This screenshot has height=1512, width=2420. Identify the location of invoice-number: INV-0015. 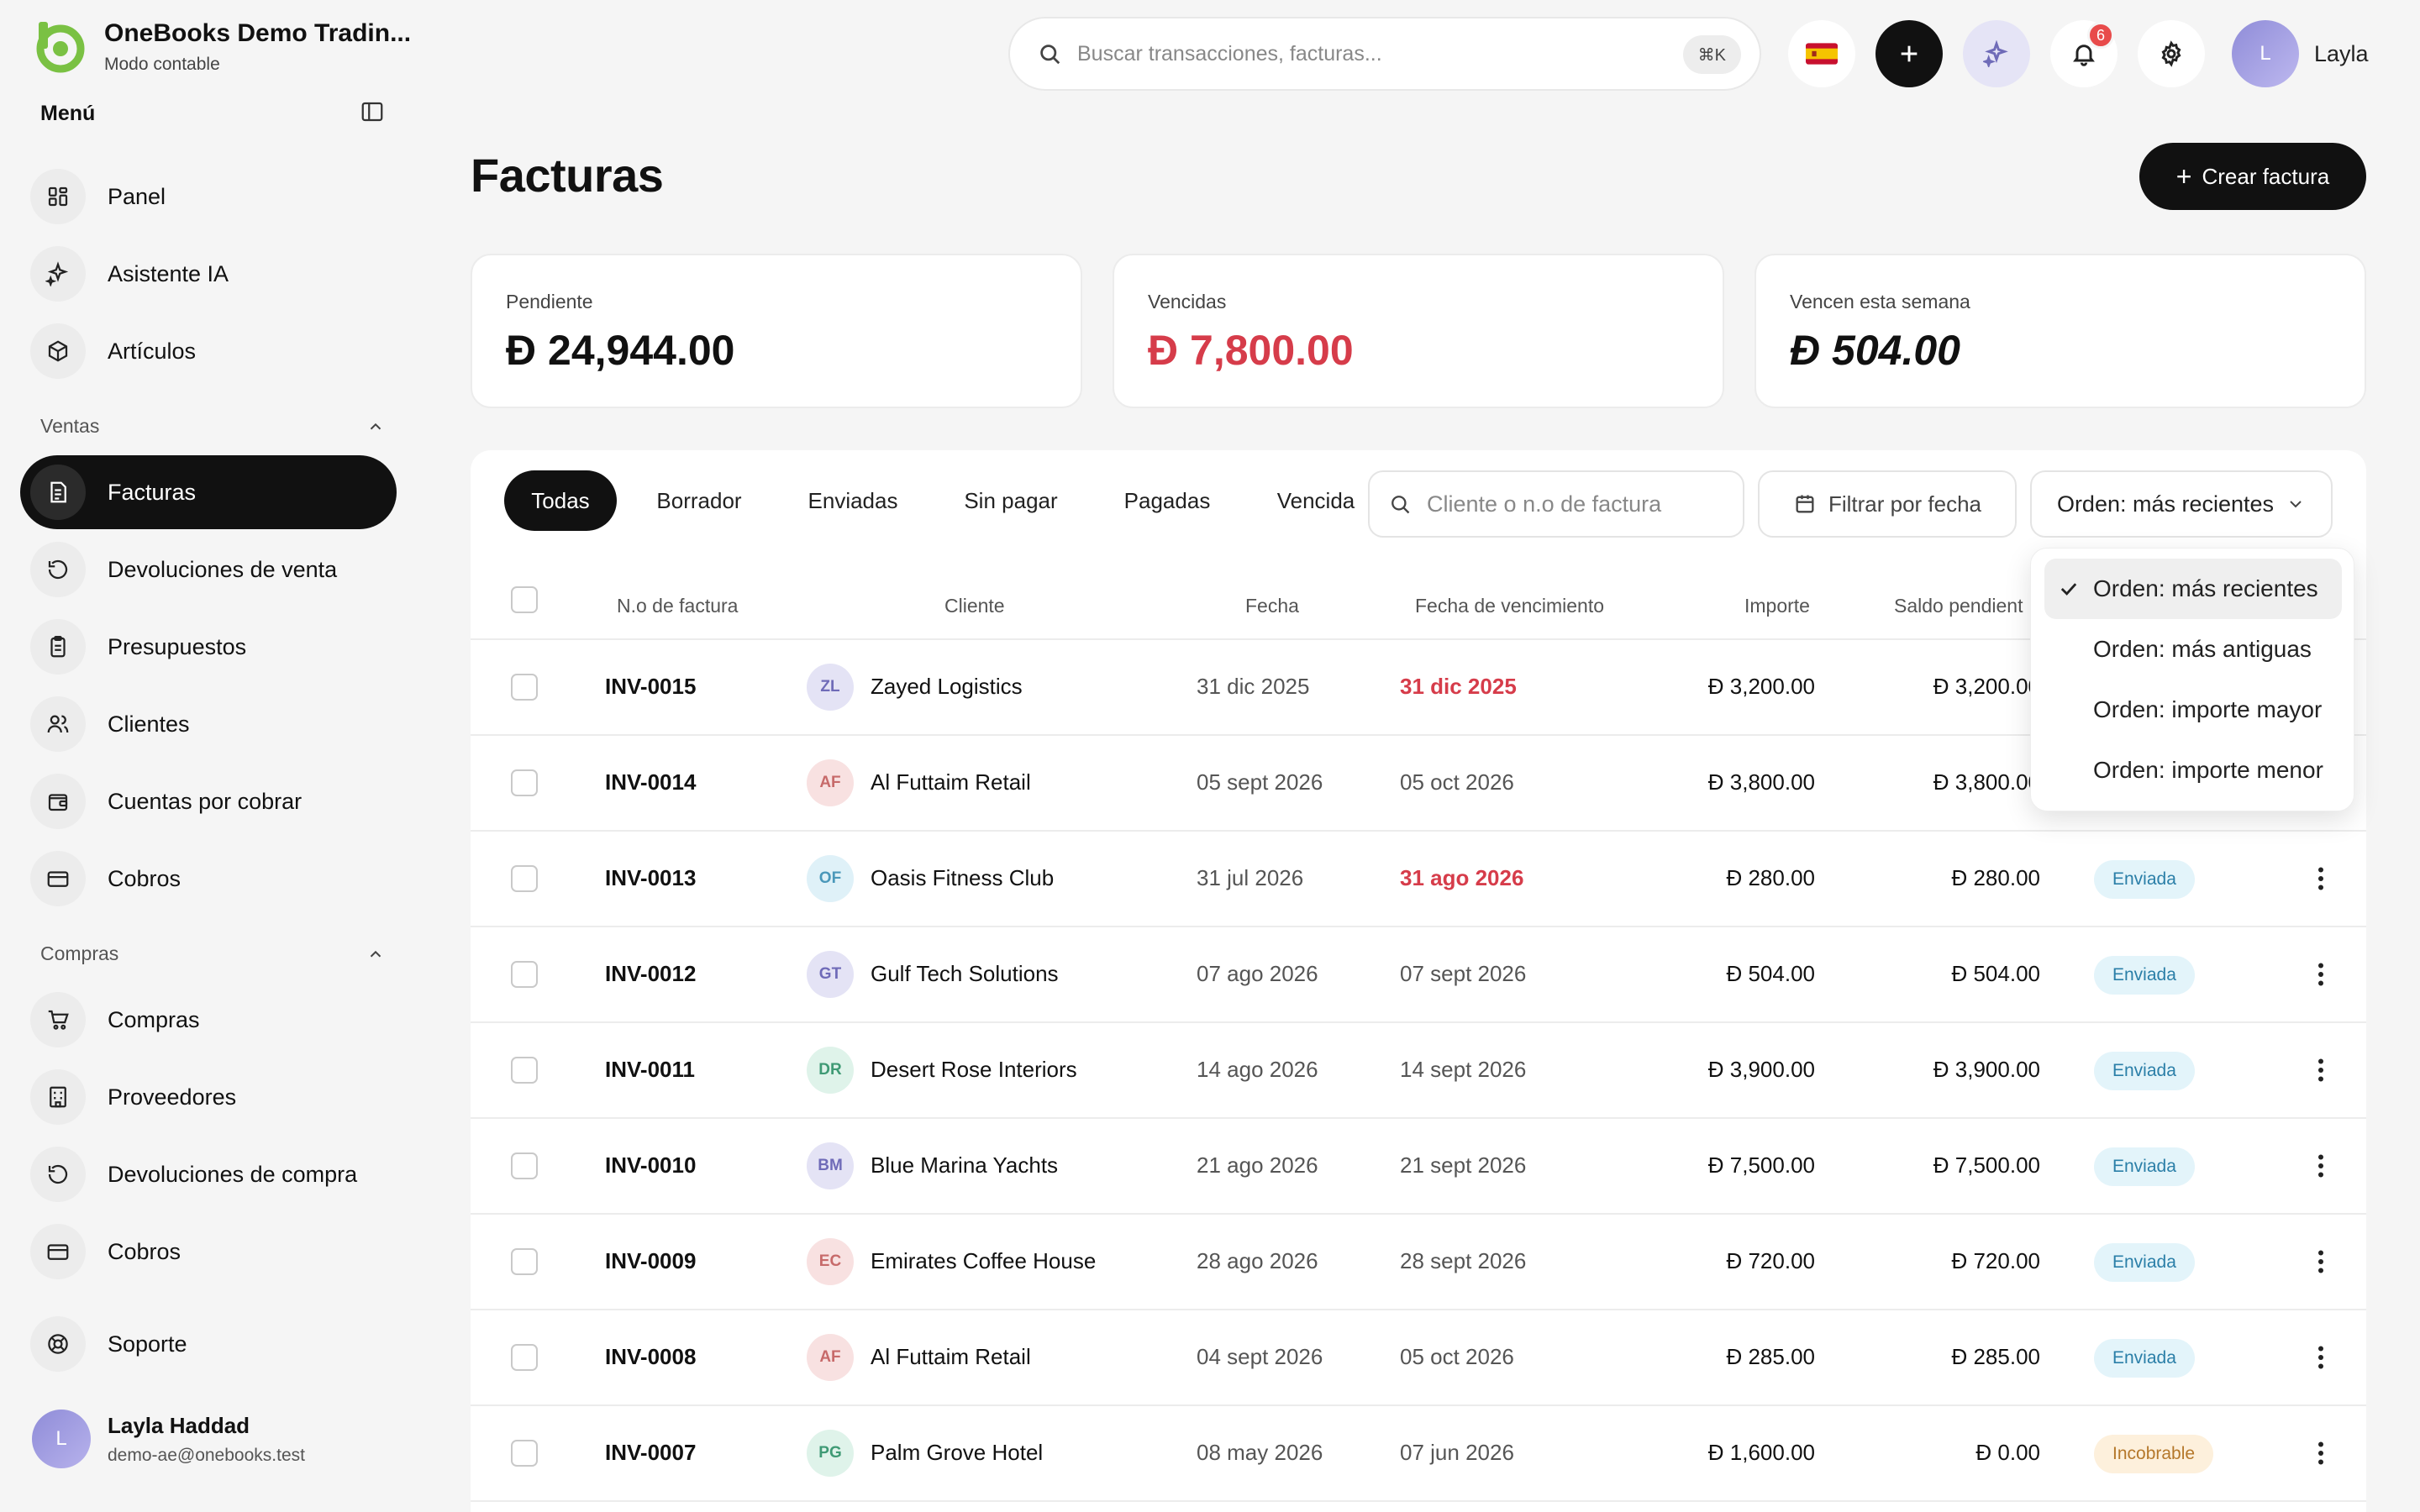
(650, 687).